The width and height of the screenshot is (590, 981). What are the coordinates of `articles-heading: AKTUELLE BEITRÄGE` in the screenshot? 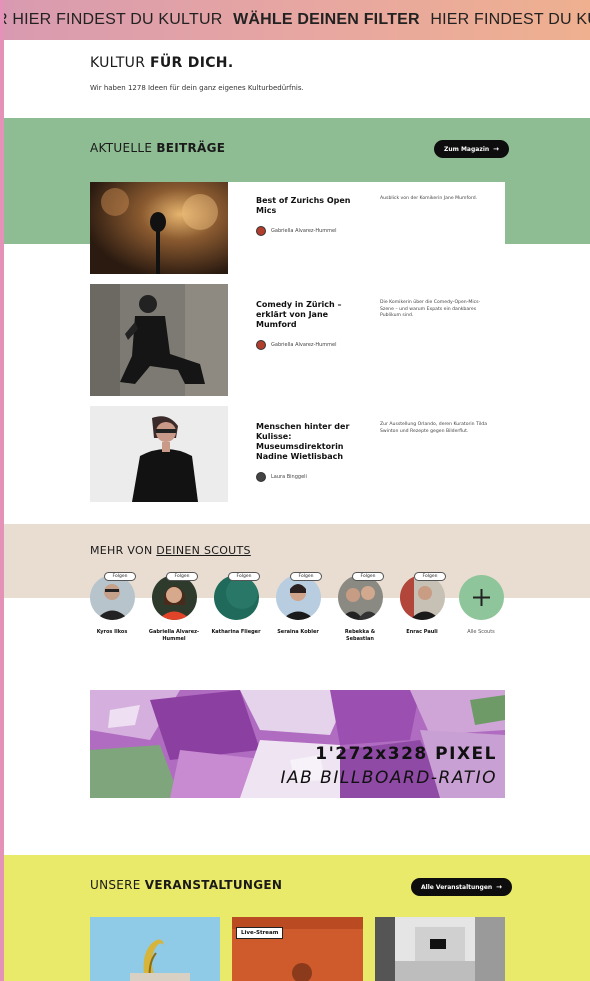 It's located at (157, 148).